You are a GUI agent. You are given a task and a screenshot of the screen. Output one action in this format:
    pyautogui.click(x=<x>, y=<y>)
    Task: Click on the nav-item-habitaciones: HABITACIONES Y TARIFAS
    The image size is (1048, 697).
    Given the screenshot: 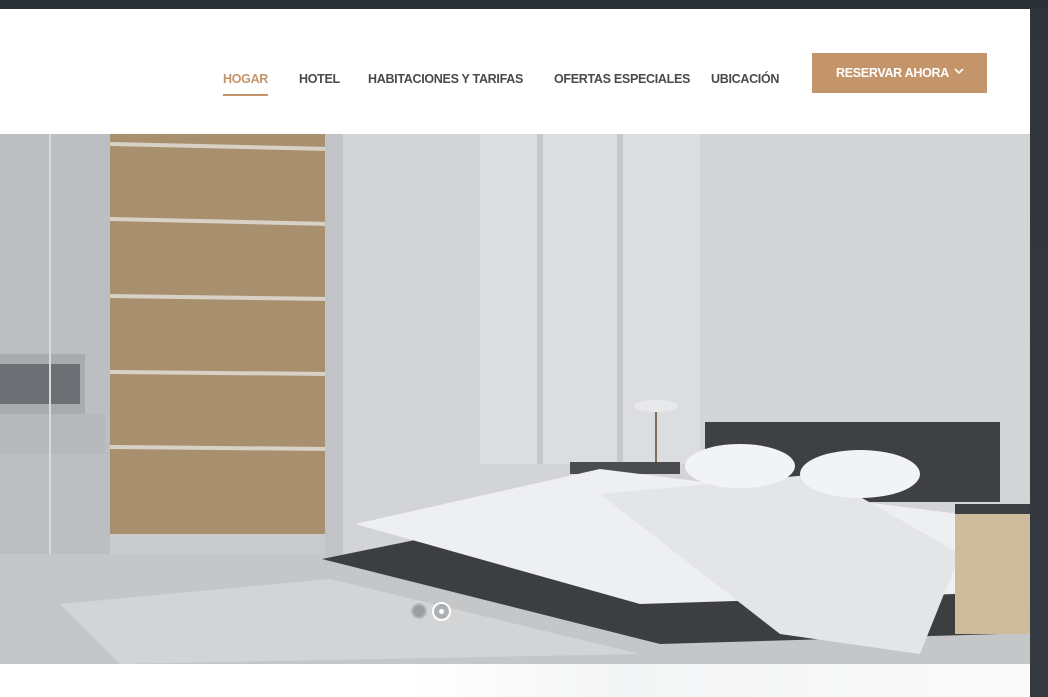 What is the action you would take?
    pyautogui.click(x=445, y=79)
    